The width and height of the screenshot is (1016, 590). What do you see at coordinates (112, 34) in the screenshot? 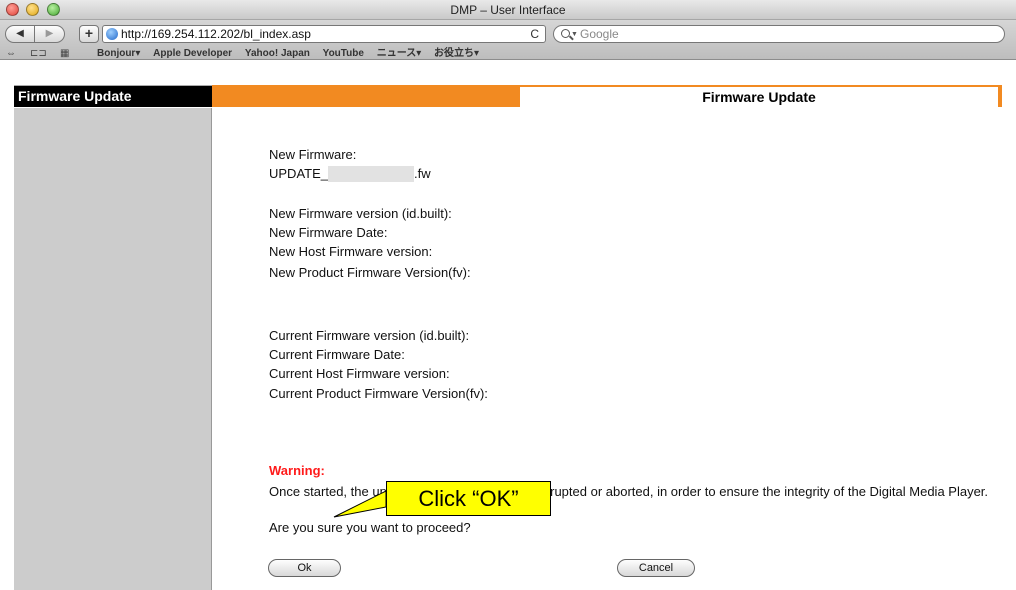
I see `globe-icon` at bounding box center [112, 34].